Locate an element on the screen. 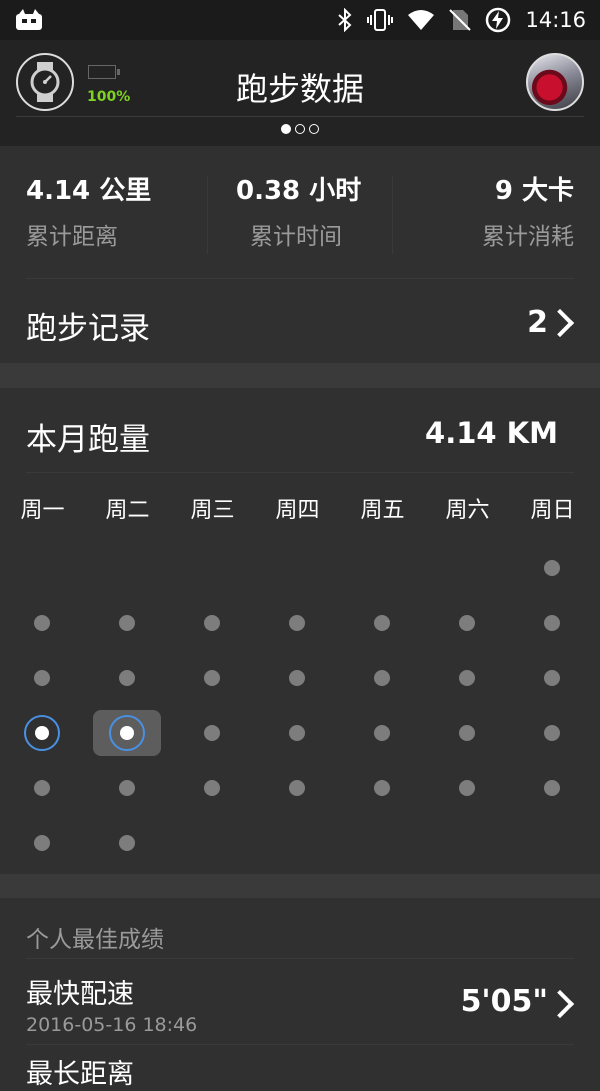 The image size is (600, 1091). stat-calories-value: 9 大卡 is located at coordinates (534, 191).